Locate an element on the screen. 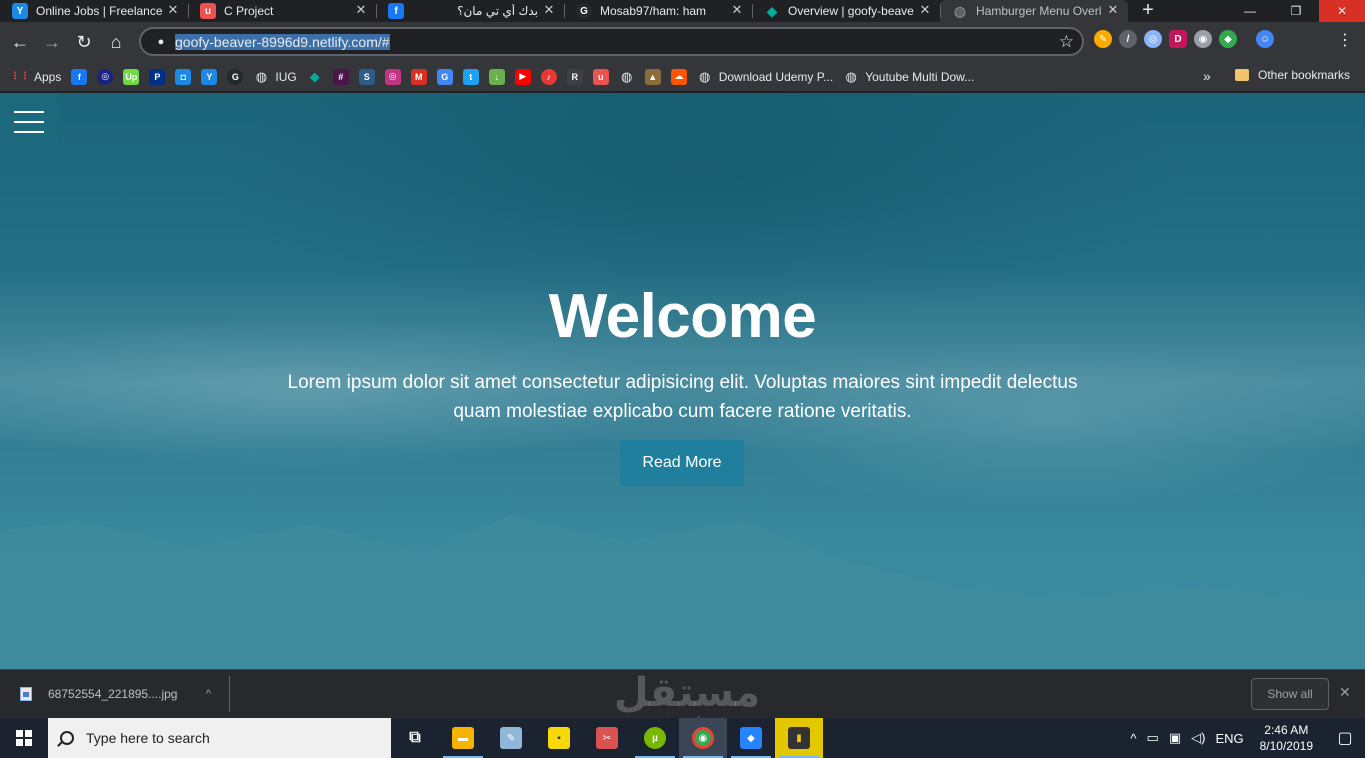  language-indicator: ENG is located at coordinates (1229, 738).